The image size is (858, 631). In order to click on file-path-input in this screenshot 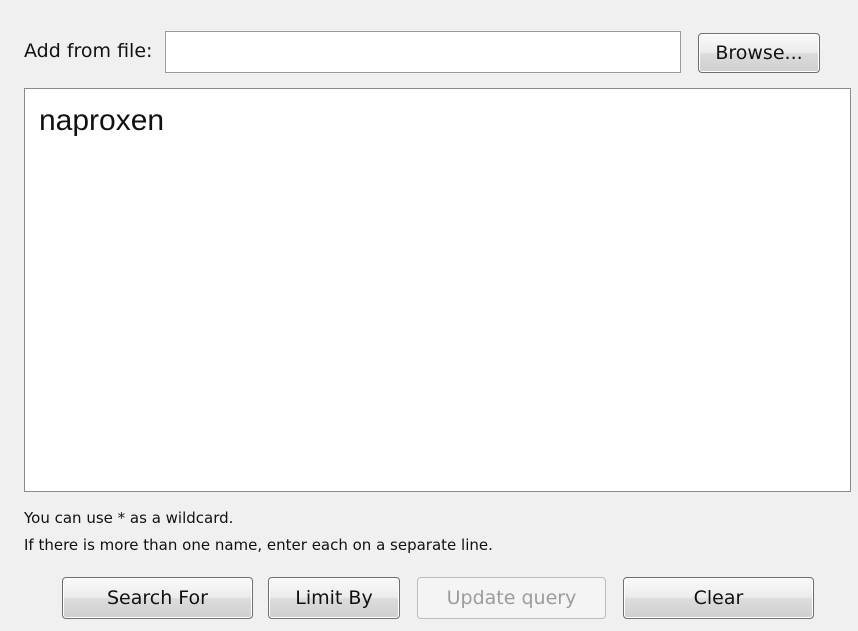, I will do `click(423, 52)`.